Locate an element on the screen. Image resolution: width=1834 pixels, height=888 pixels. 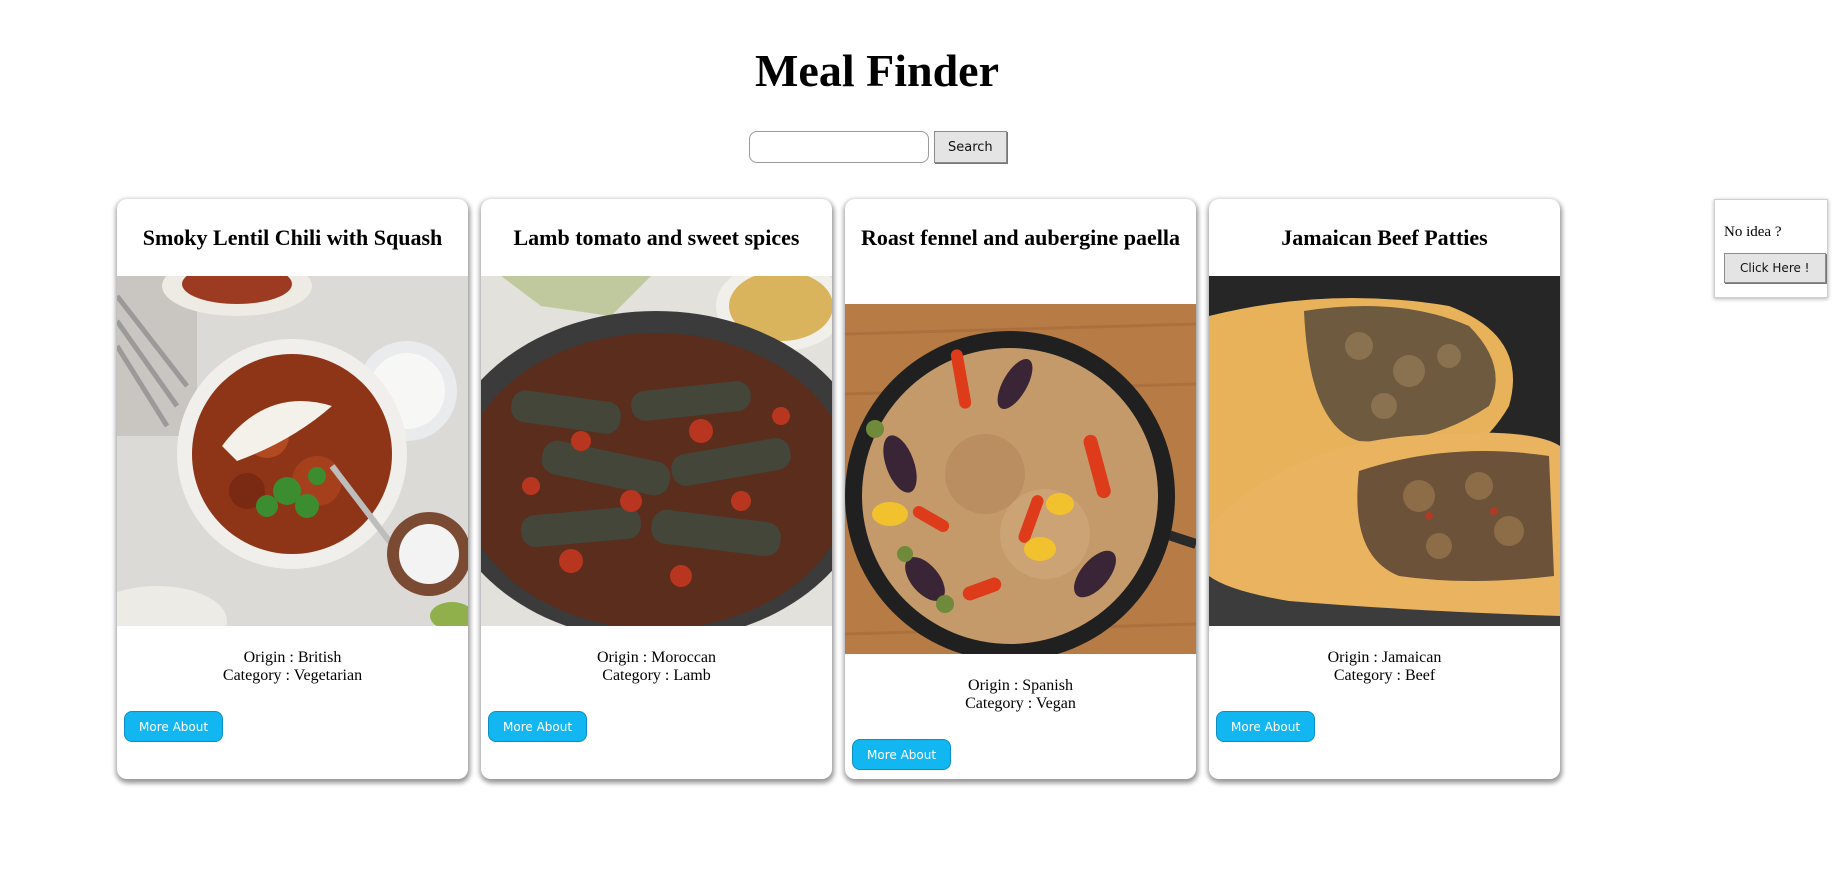
no-idea-text: No idea ? is located at coordinates (1753, 232).